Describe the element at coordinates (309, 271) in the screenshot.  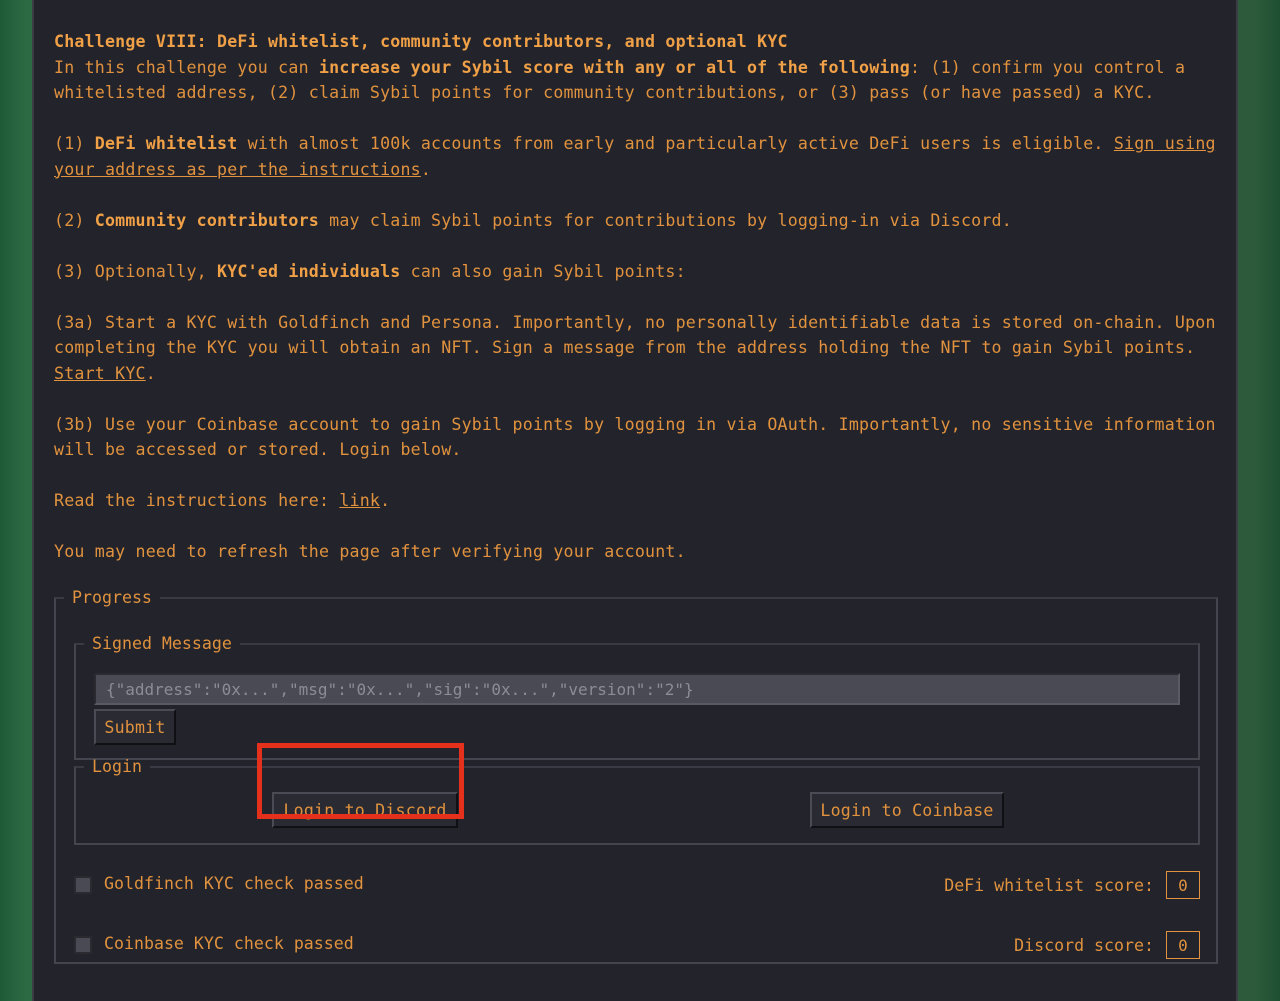
I see `item3-bold: KYC'ed individuals` at that location.